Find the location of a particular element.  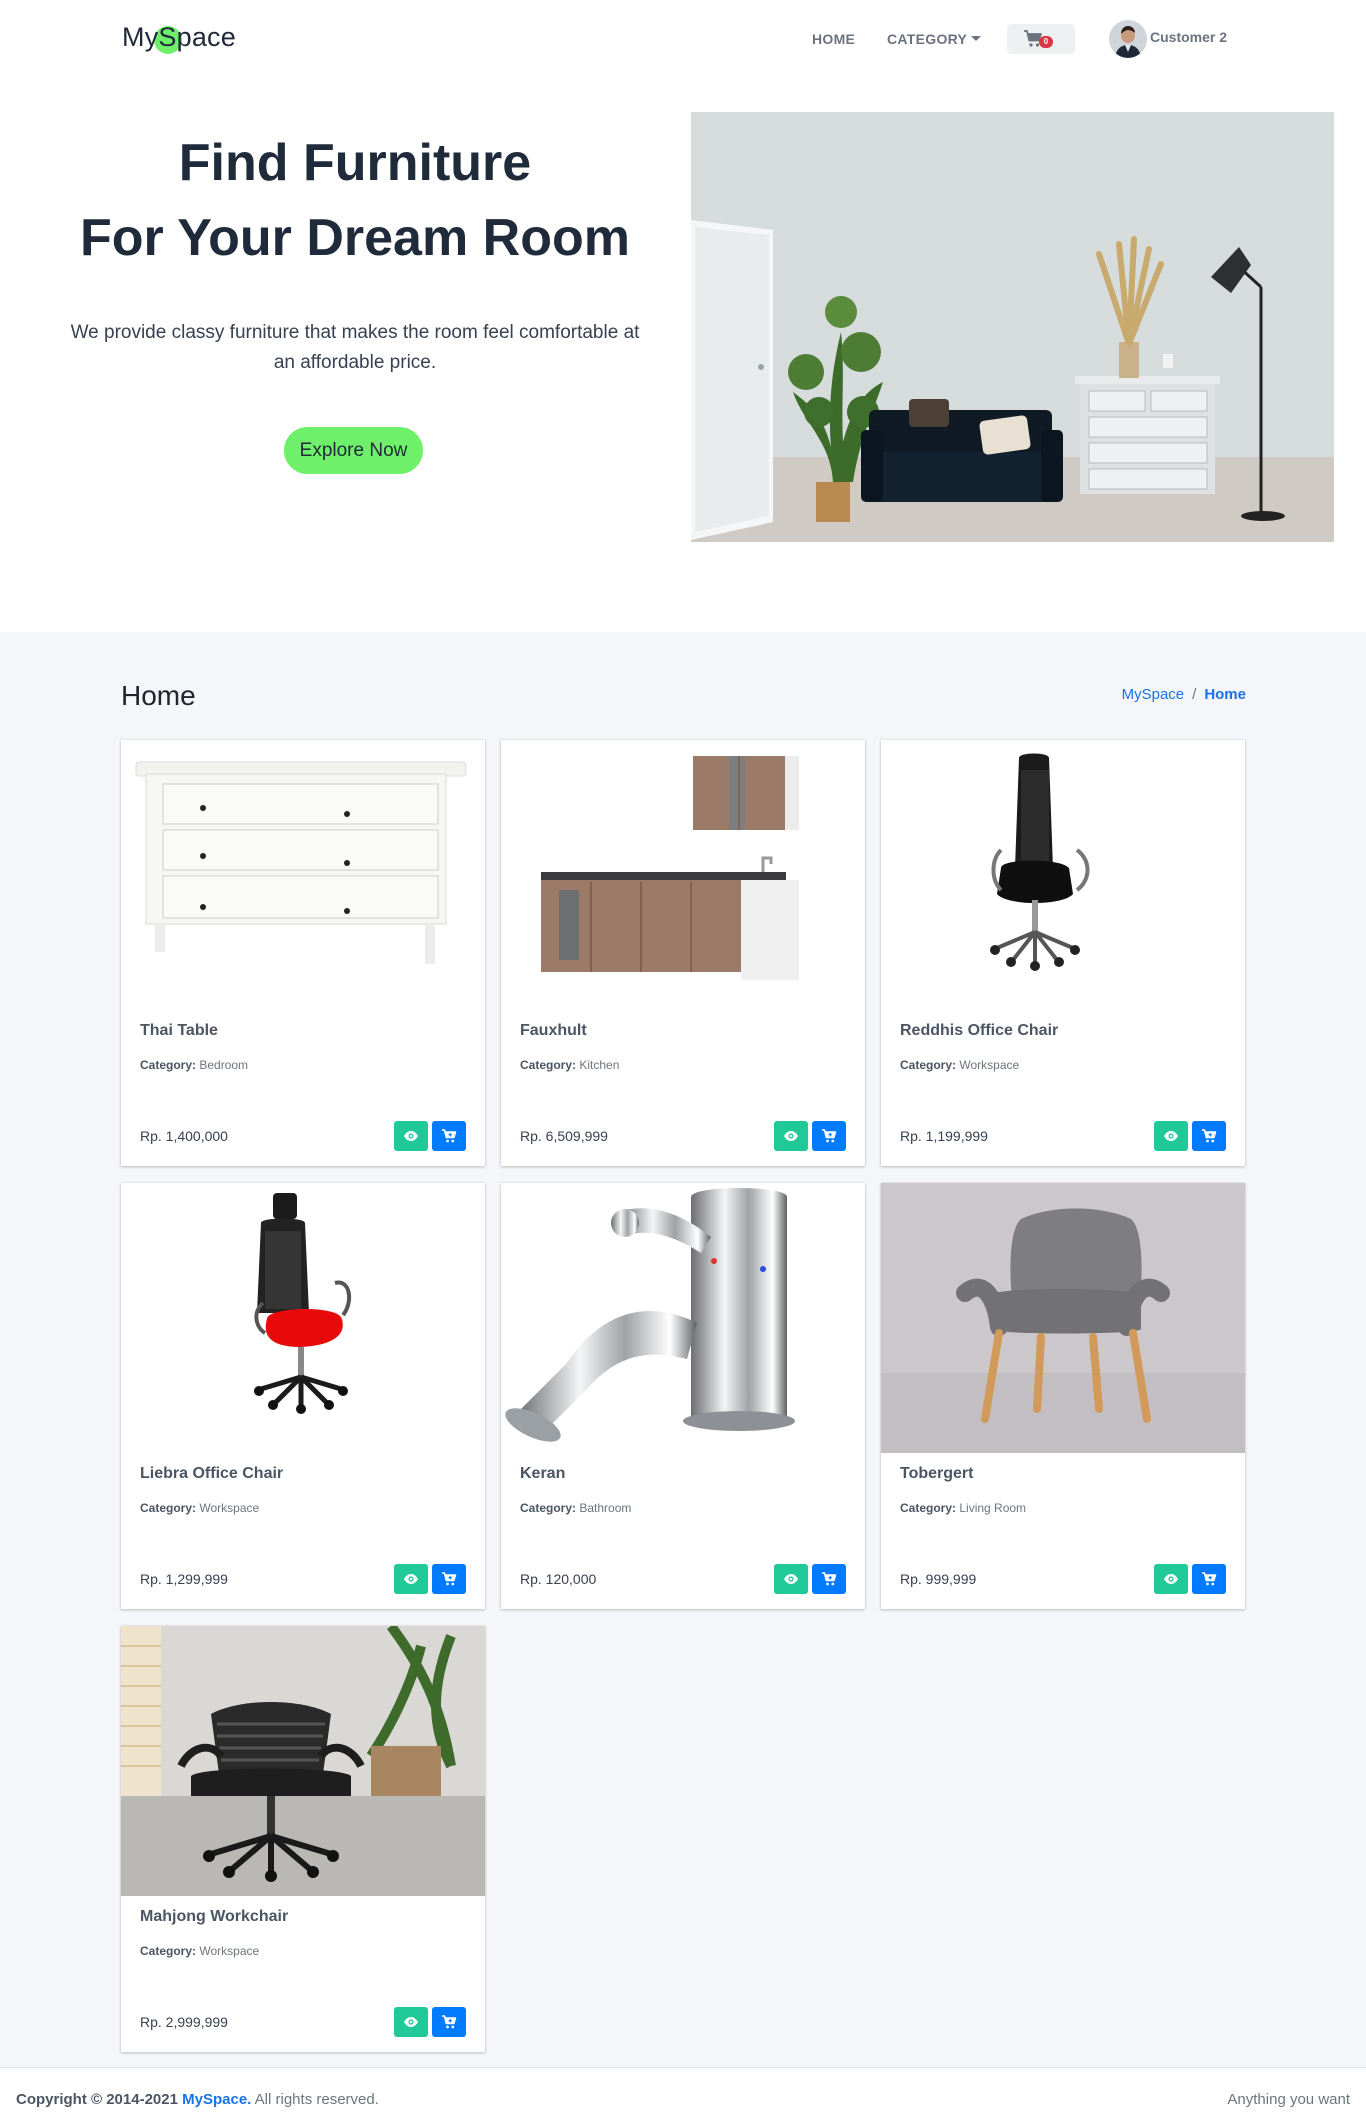

user-photo-icon is located at coordinates (1128, 39).